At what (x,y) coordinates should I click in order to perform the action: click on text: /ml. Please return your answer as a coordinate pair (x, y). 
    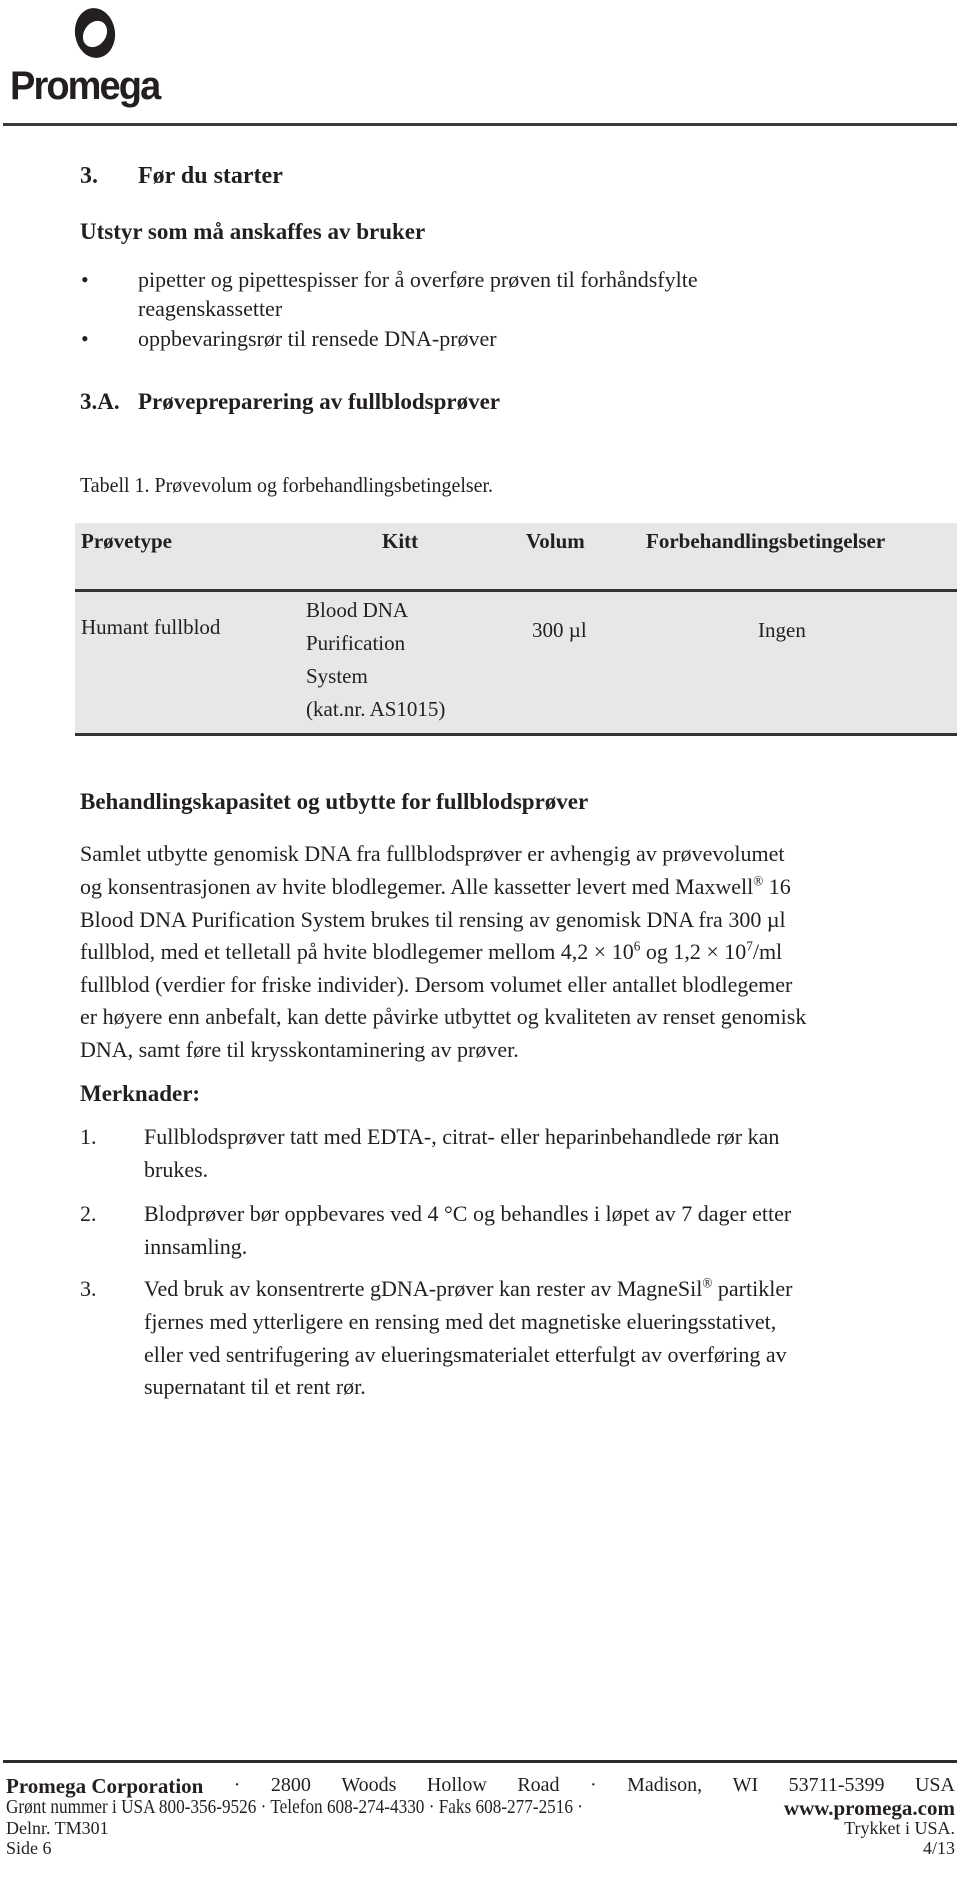
    Looking at the image, I should click on (767, 951).